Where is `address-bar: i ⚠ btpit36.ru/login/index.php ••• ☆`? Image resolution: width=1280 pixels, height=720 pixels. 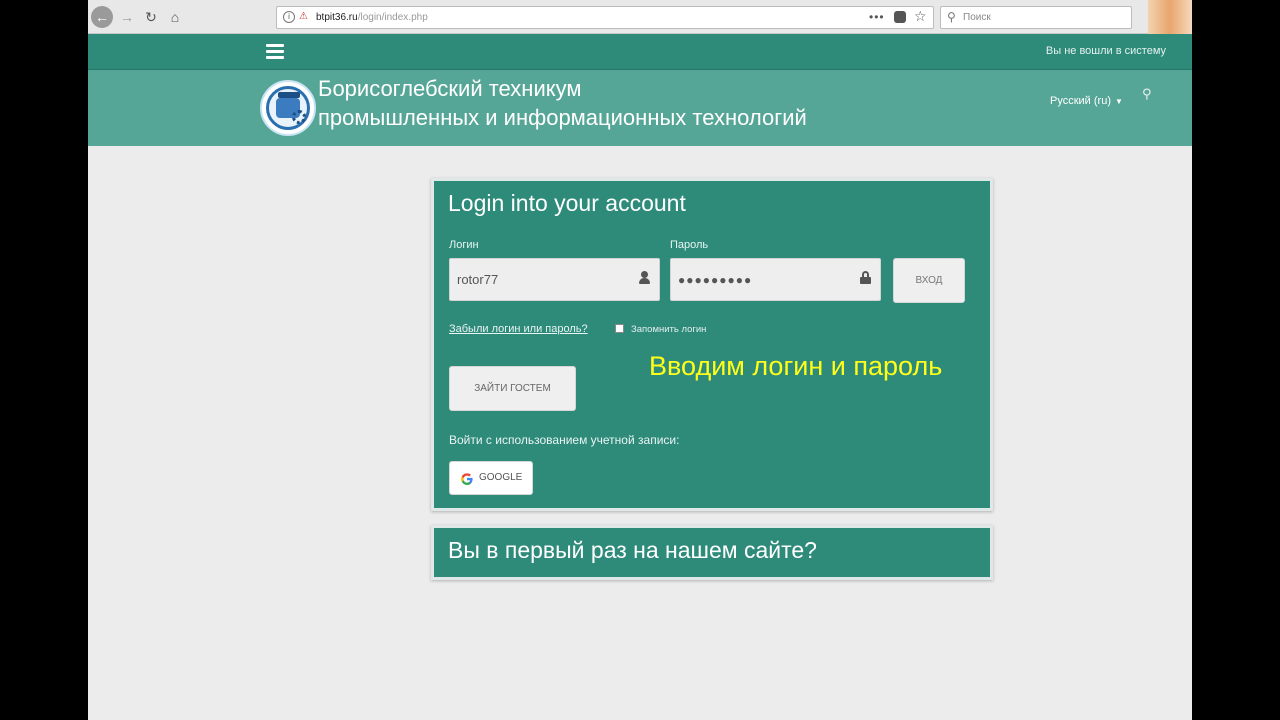
address-bar: i ⚠ btpit36.ru/login/index.php ••• ☆ is located at coordinates (605, 17).